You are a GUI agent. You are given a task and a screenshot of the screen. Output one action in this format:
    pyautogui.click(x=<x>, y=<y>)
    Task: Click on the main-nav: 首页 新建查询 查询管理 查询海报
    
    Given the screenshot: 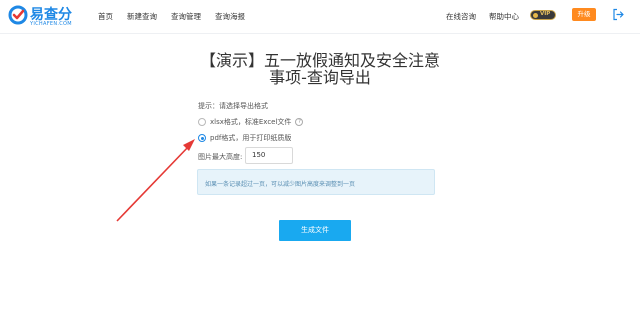 What is the action you would take?
    pyautogui.click(x=178, y=16)
    